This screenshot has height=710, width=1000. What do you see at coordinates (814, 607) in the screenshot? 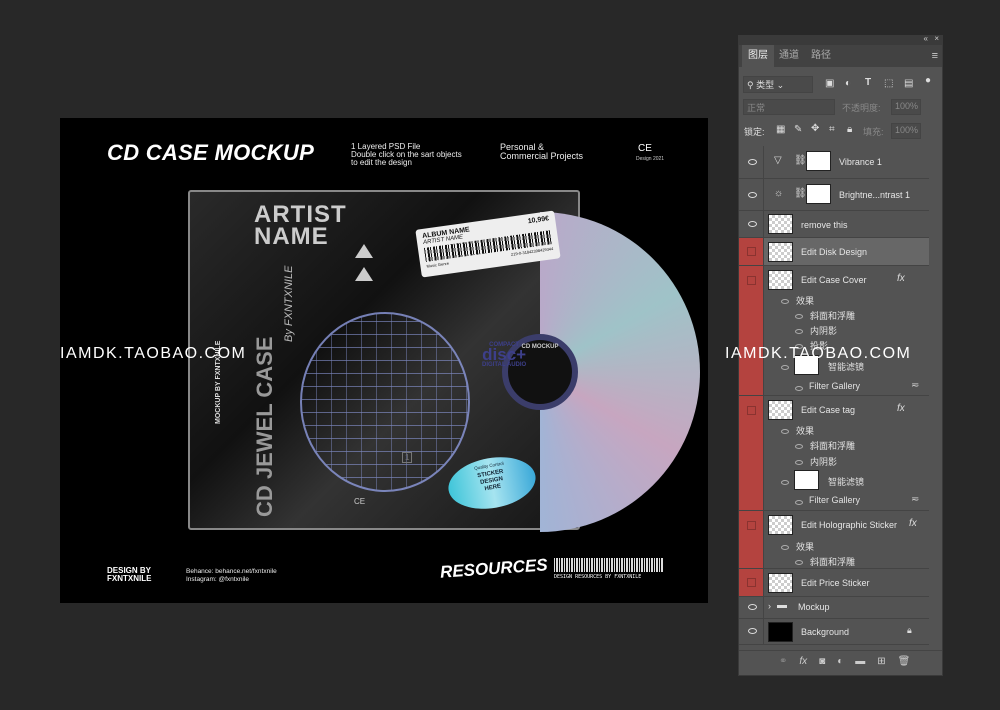
I see `layer-name: Mockup` at bounding box center [814, 607].